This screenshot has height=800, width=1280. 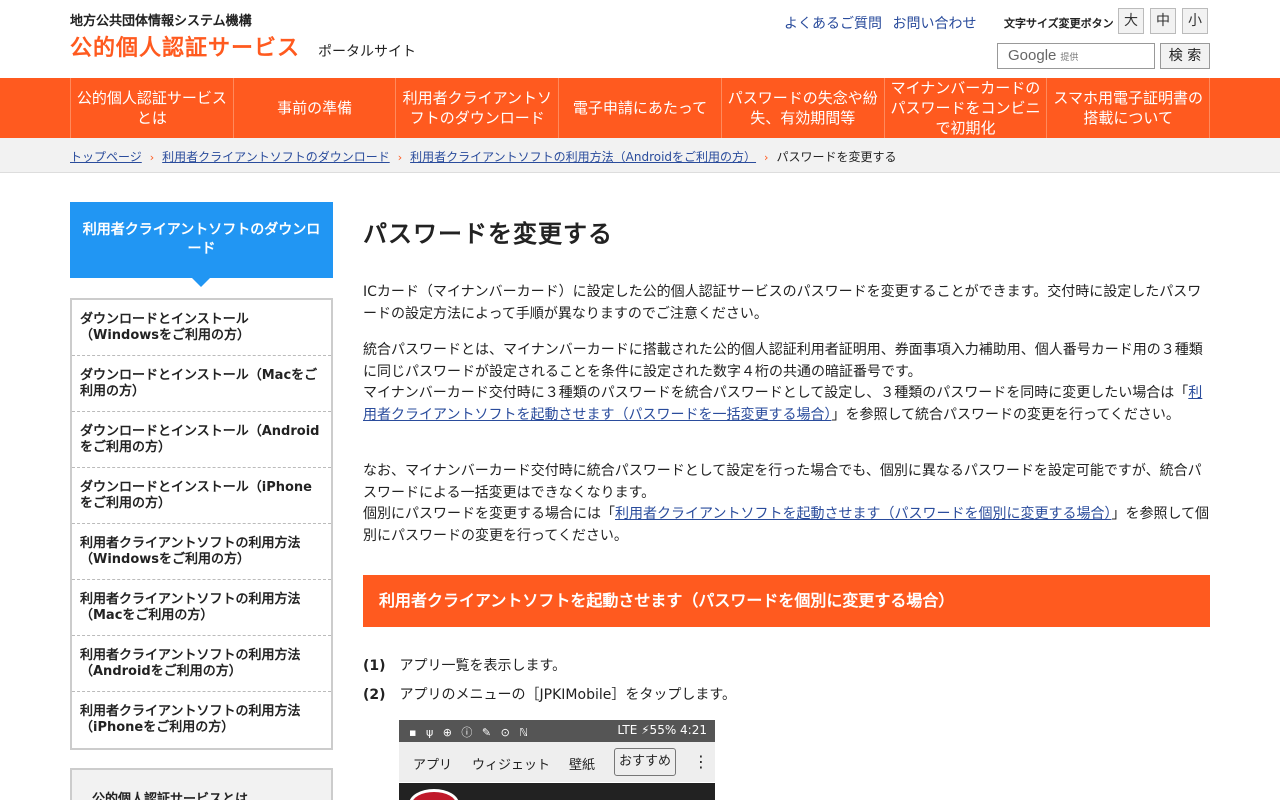 What do you see at coordinates (201, 608) in the screenshot?
I see `sidebar-item-usage-mac: 利用者クライアントソフトの利用方法（Macをご利用の方）` at bounding box center [201, 608].